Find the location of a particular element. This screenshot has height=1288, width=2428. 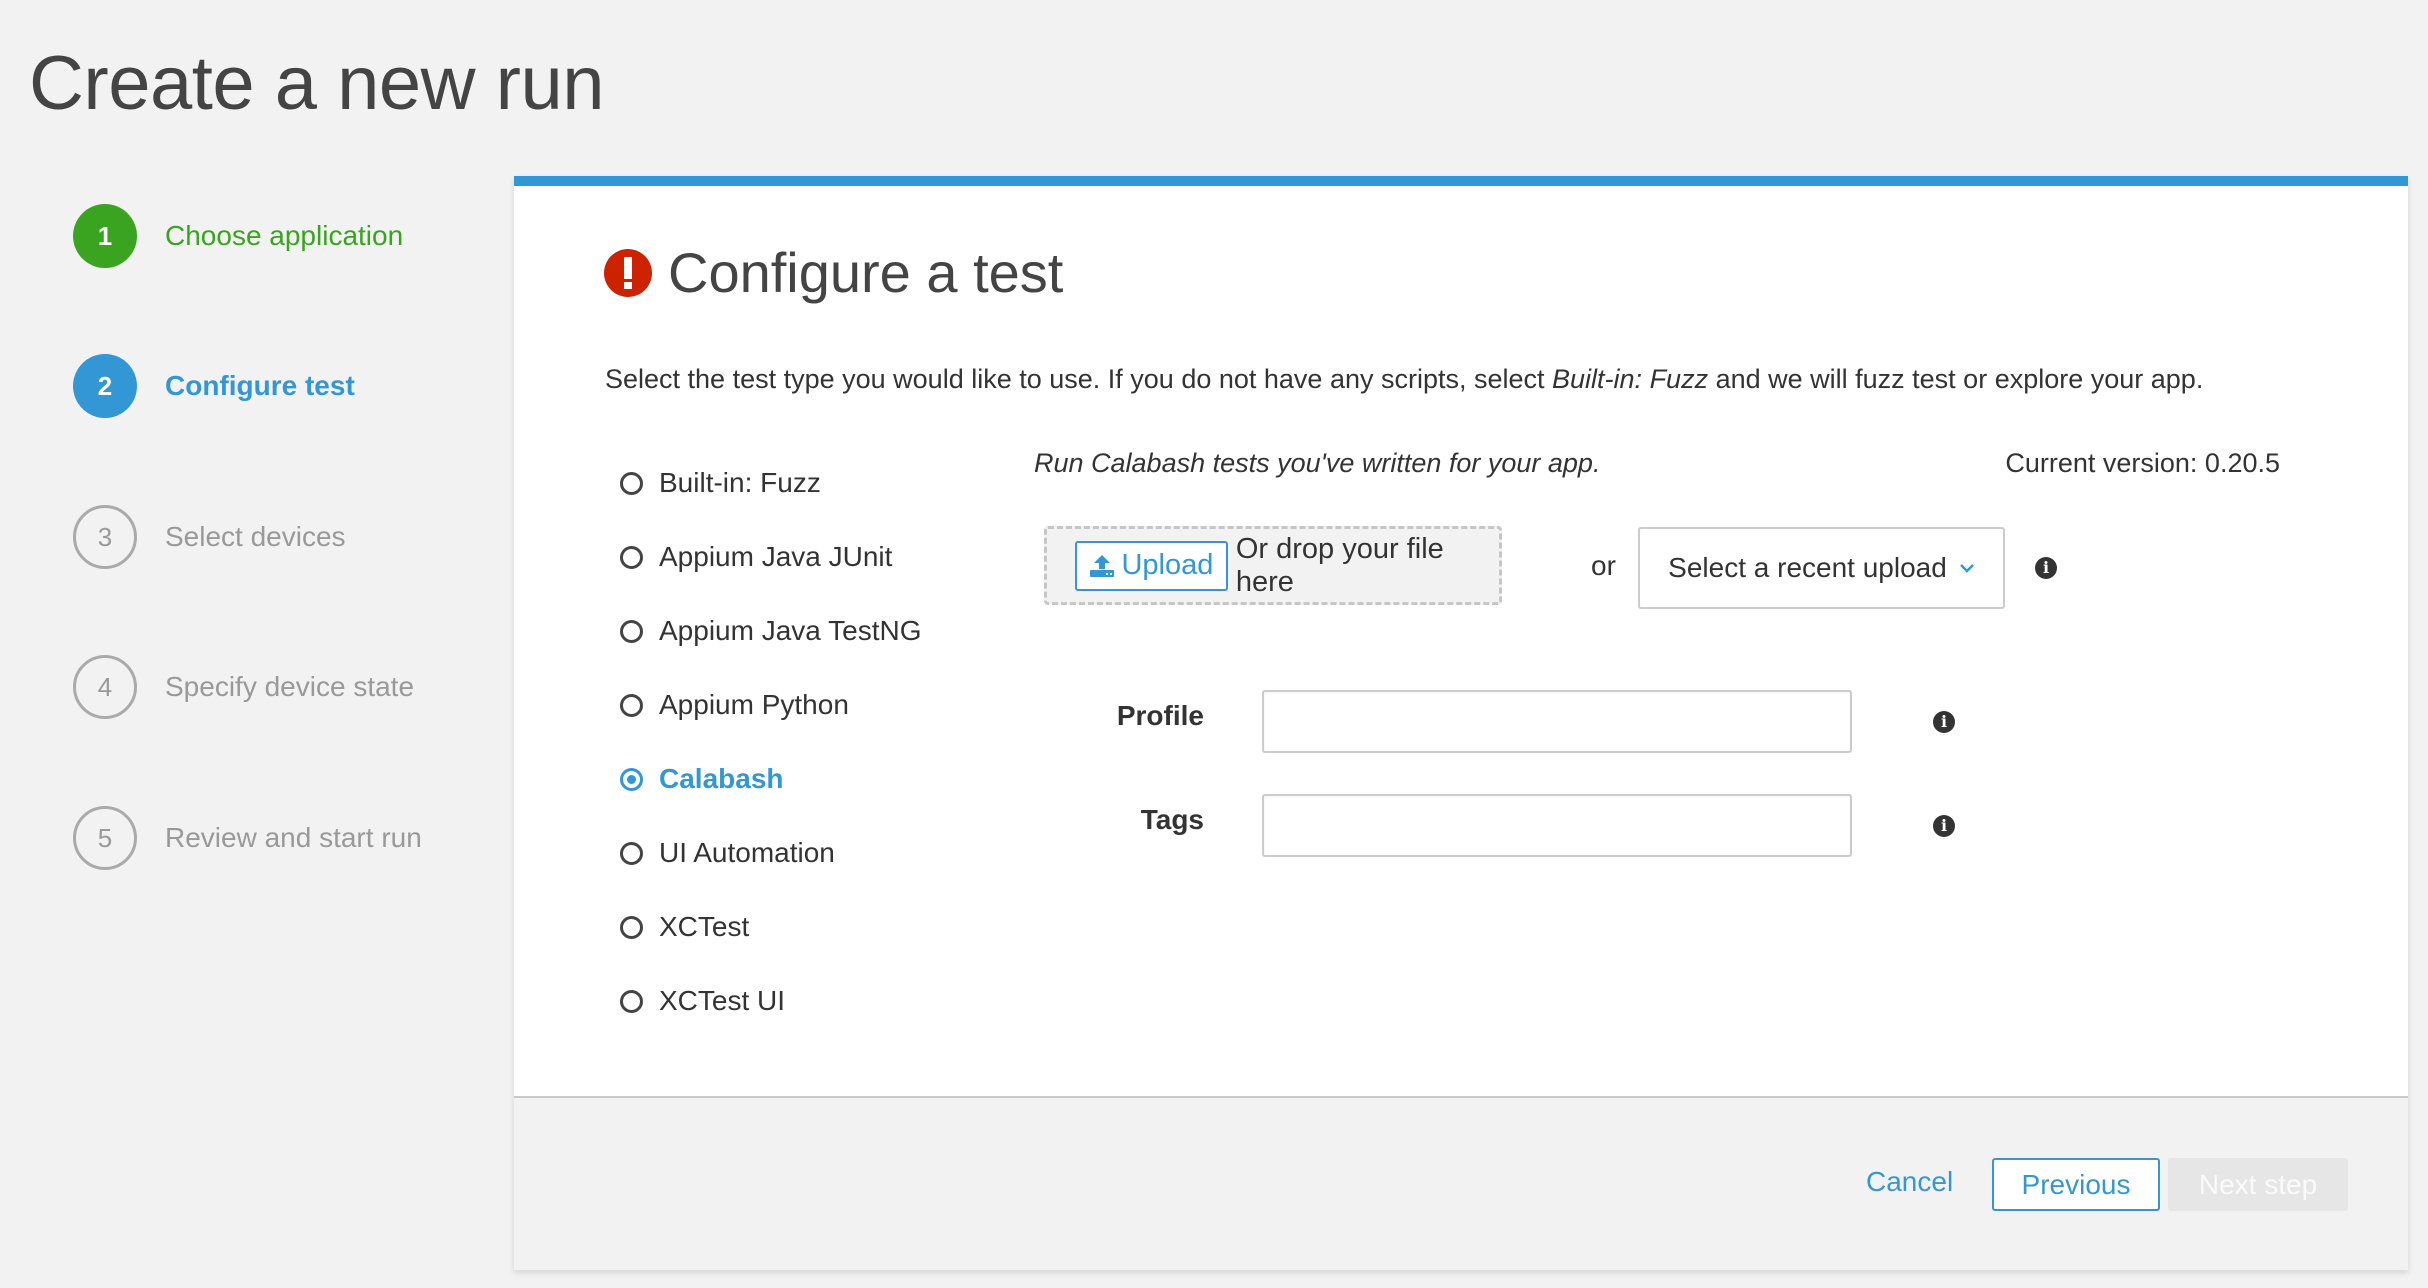

step-number-badge: 4 is located at coordinates (105, 687).